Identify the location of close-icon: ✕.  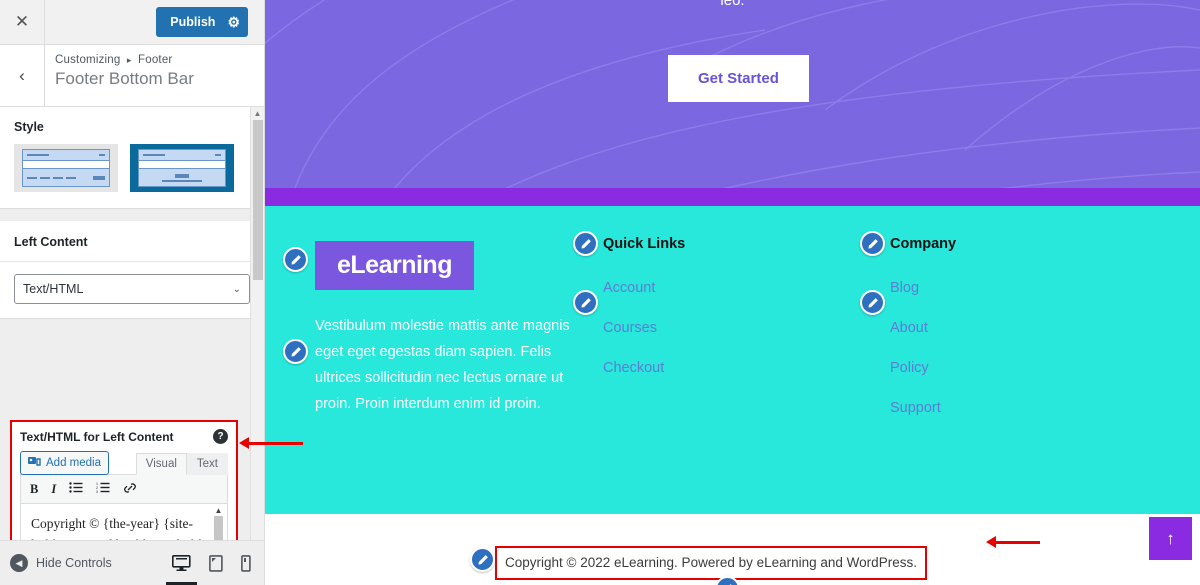
(22, 22).